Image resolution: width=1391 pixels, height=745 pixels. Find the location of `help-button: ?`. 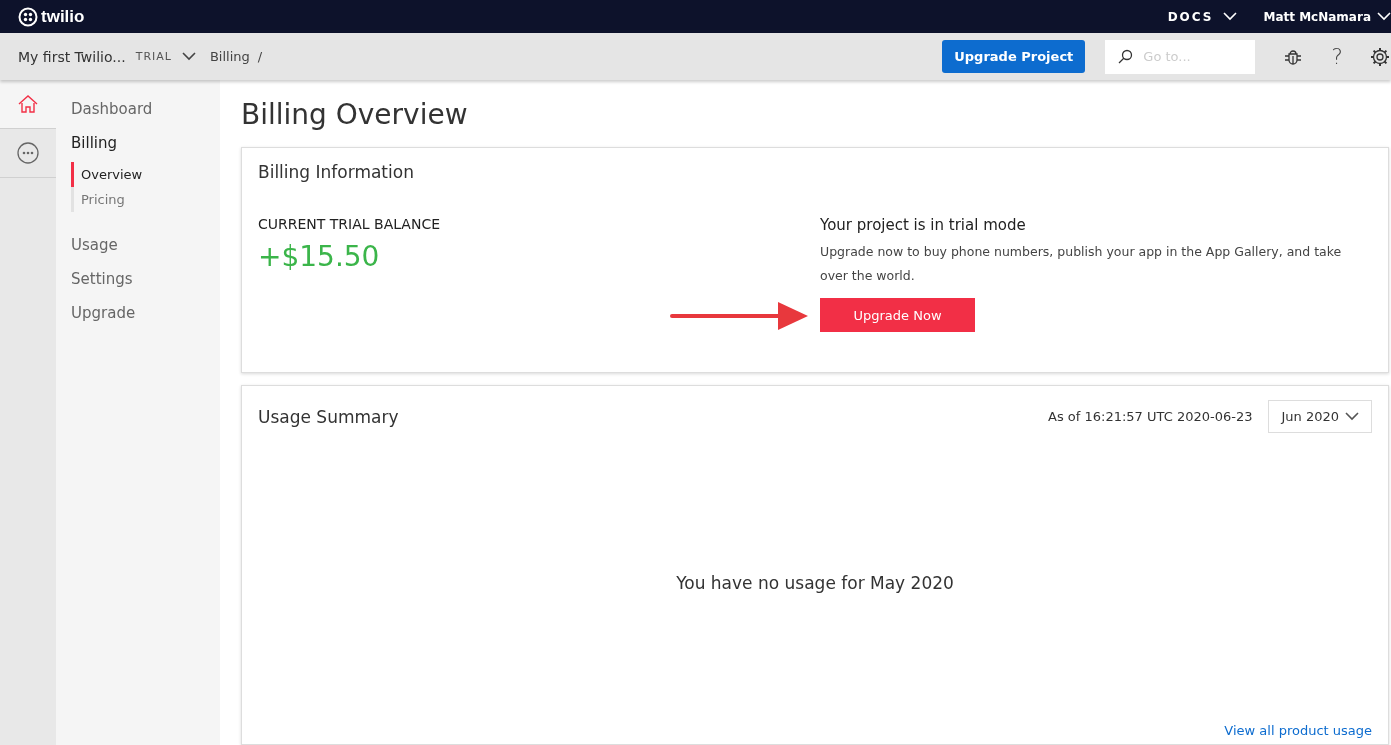

help-button: ? is located at coordinates (1337, 56).